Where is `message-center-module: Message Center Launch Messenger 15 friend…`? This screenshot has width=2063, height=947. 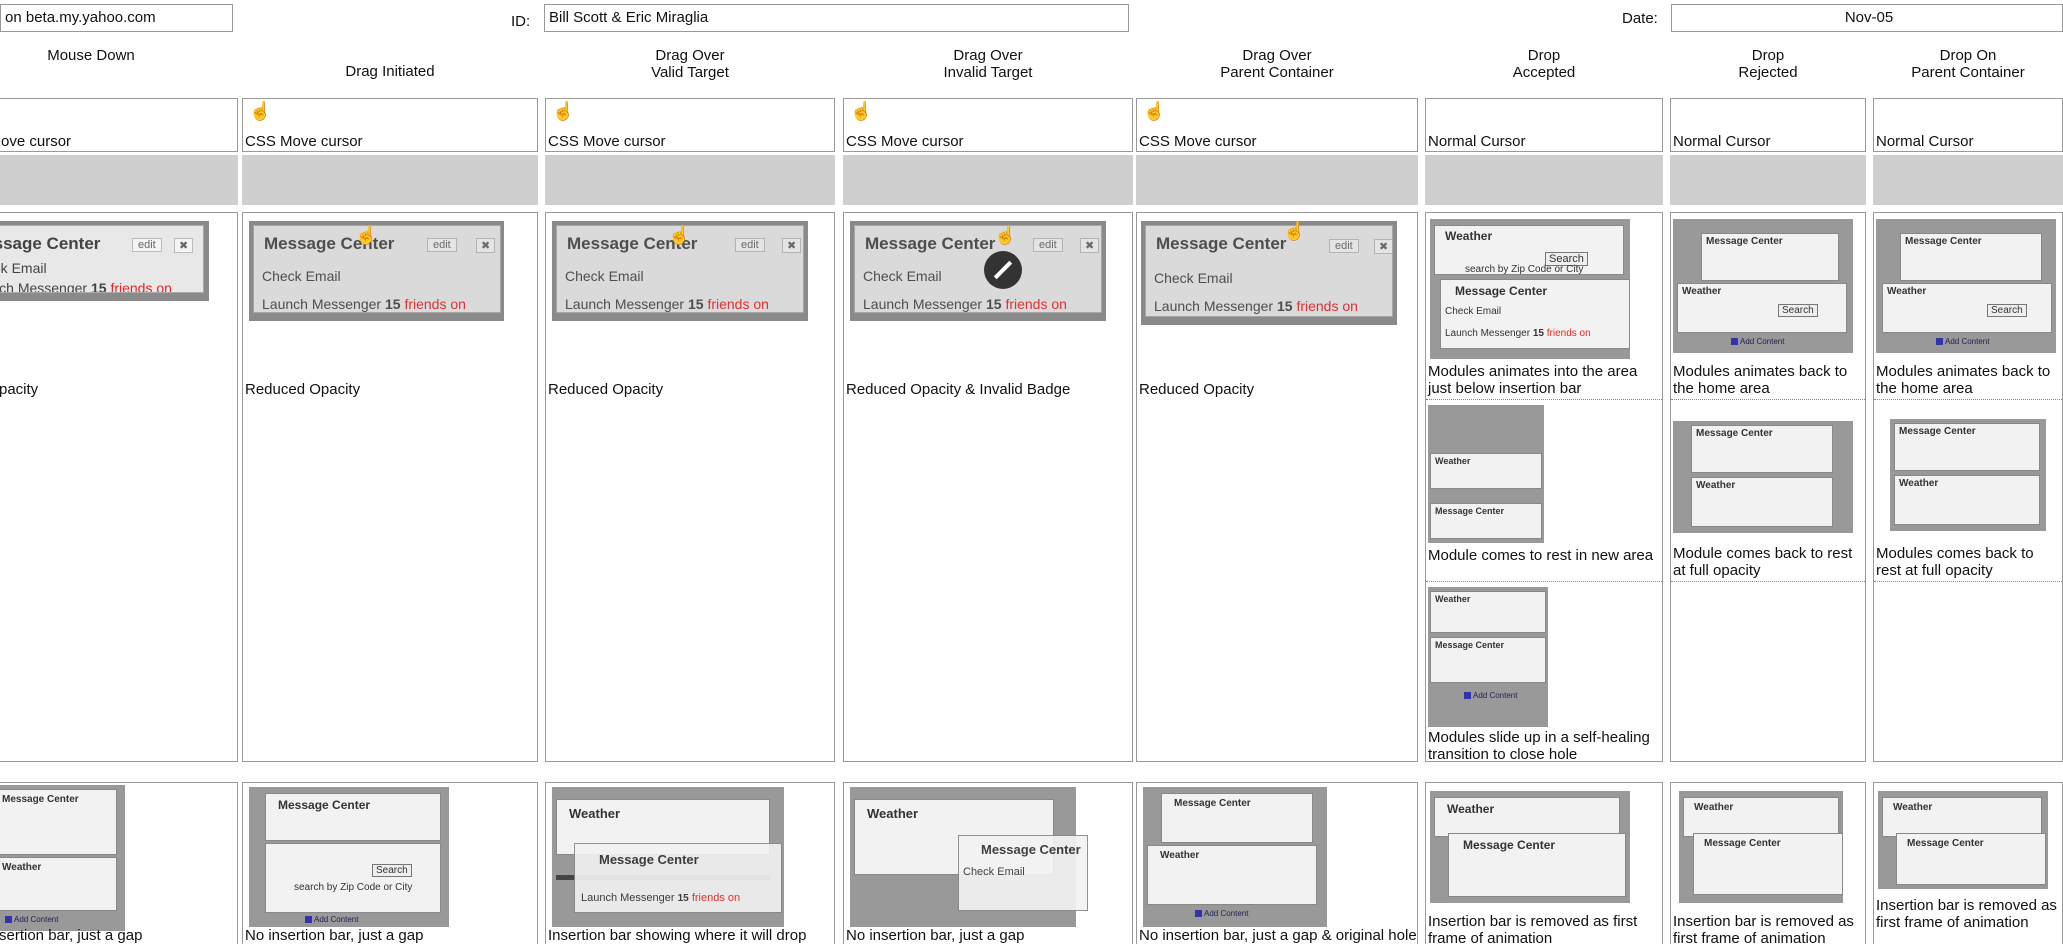 message-center-module: Message Center Launch Messenger 15 friend… is located at coordinates (678, 878).